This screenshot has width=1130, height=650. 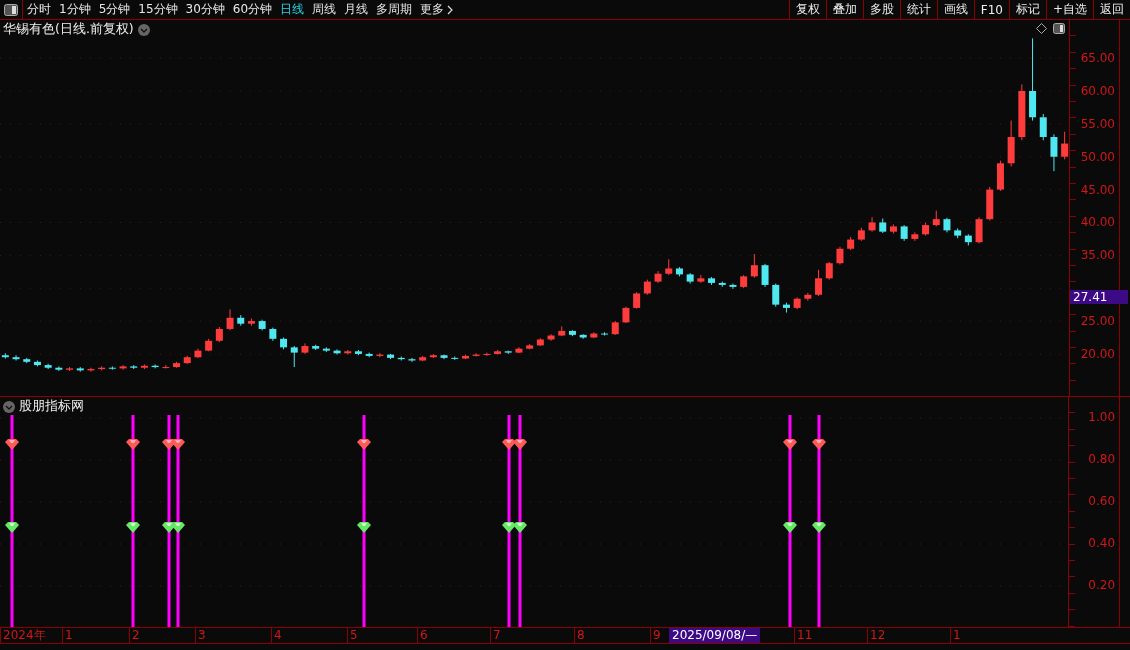 I want to click on axis-label: 0.40, so click(x=1101, y=543).